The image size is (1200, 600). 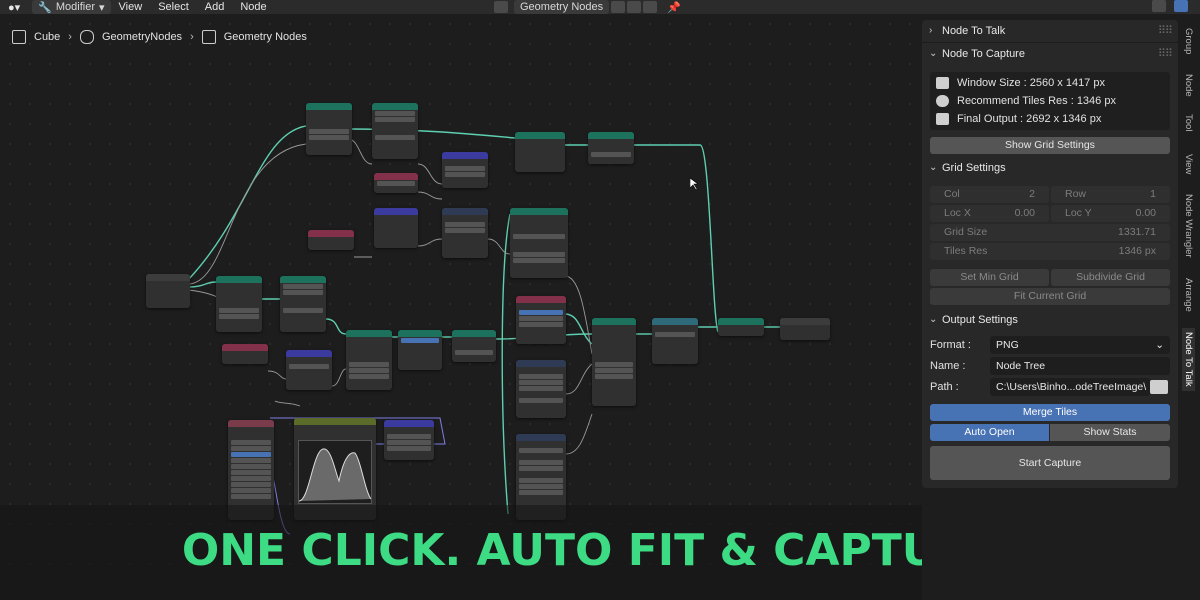 What do you see at coordinates (1110, 194) in the screenshot?
I see `row-field: Row 1` at bounding box center [1110, 194].